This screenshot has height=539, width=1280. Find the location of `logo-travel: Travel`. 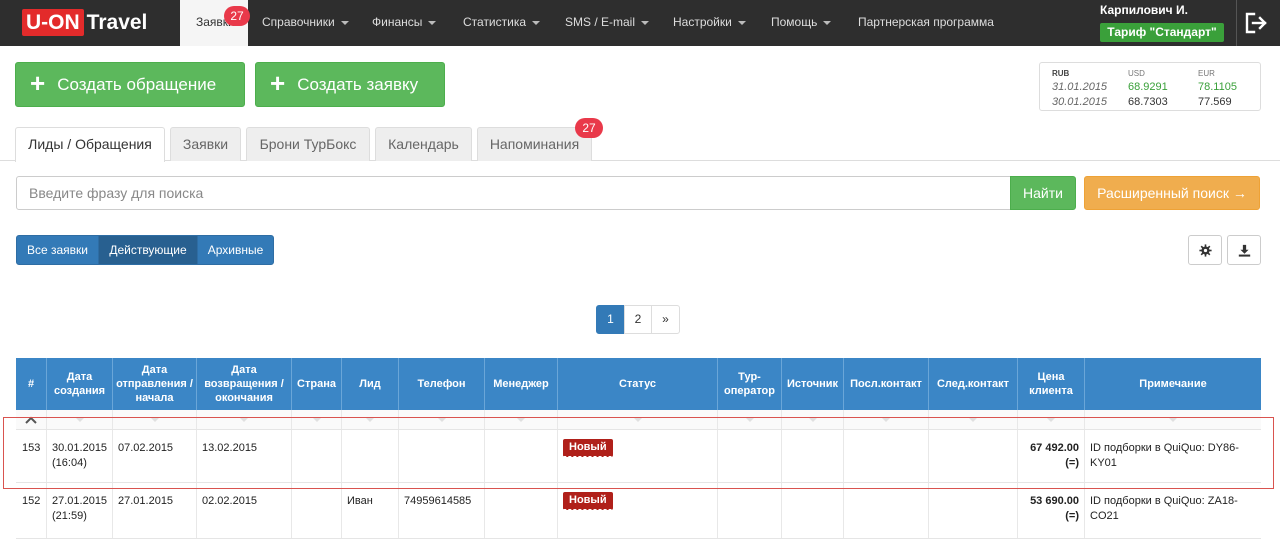

logo-travel: Travel is located at coordinates (117, 22).